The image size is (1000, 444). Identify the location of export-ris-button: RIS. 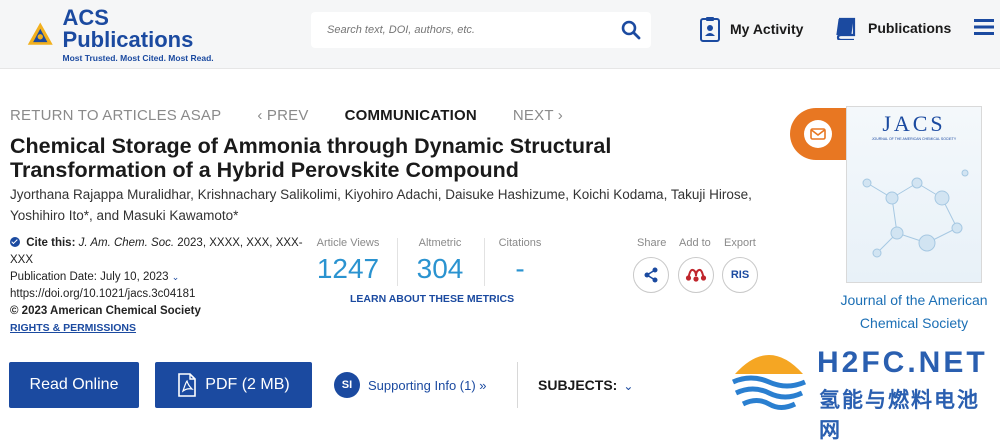
(740, 275).